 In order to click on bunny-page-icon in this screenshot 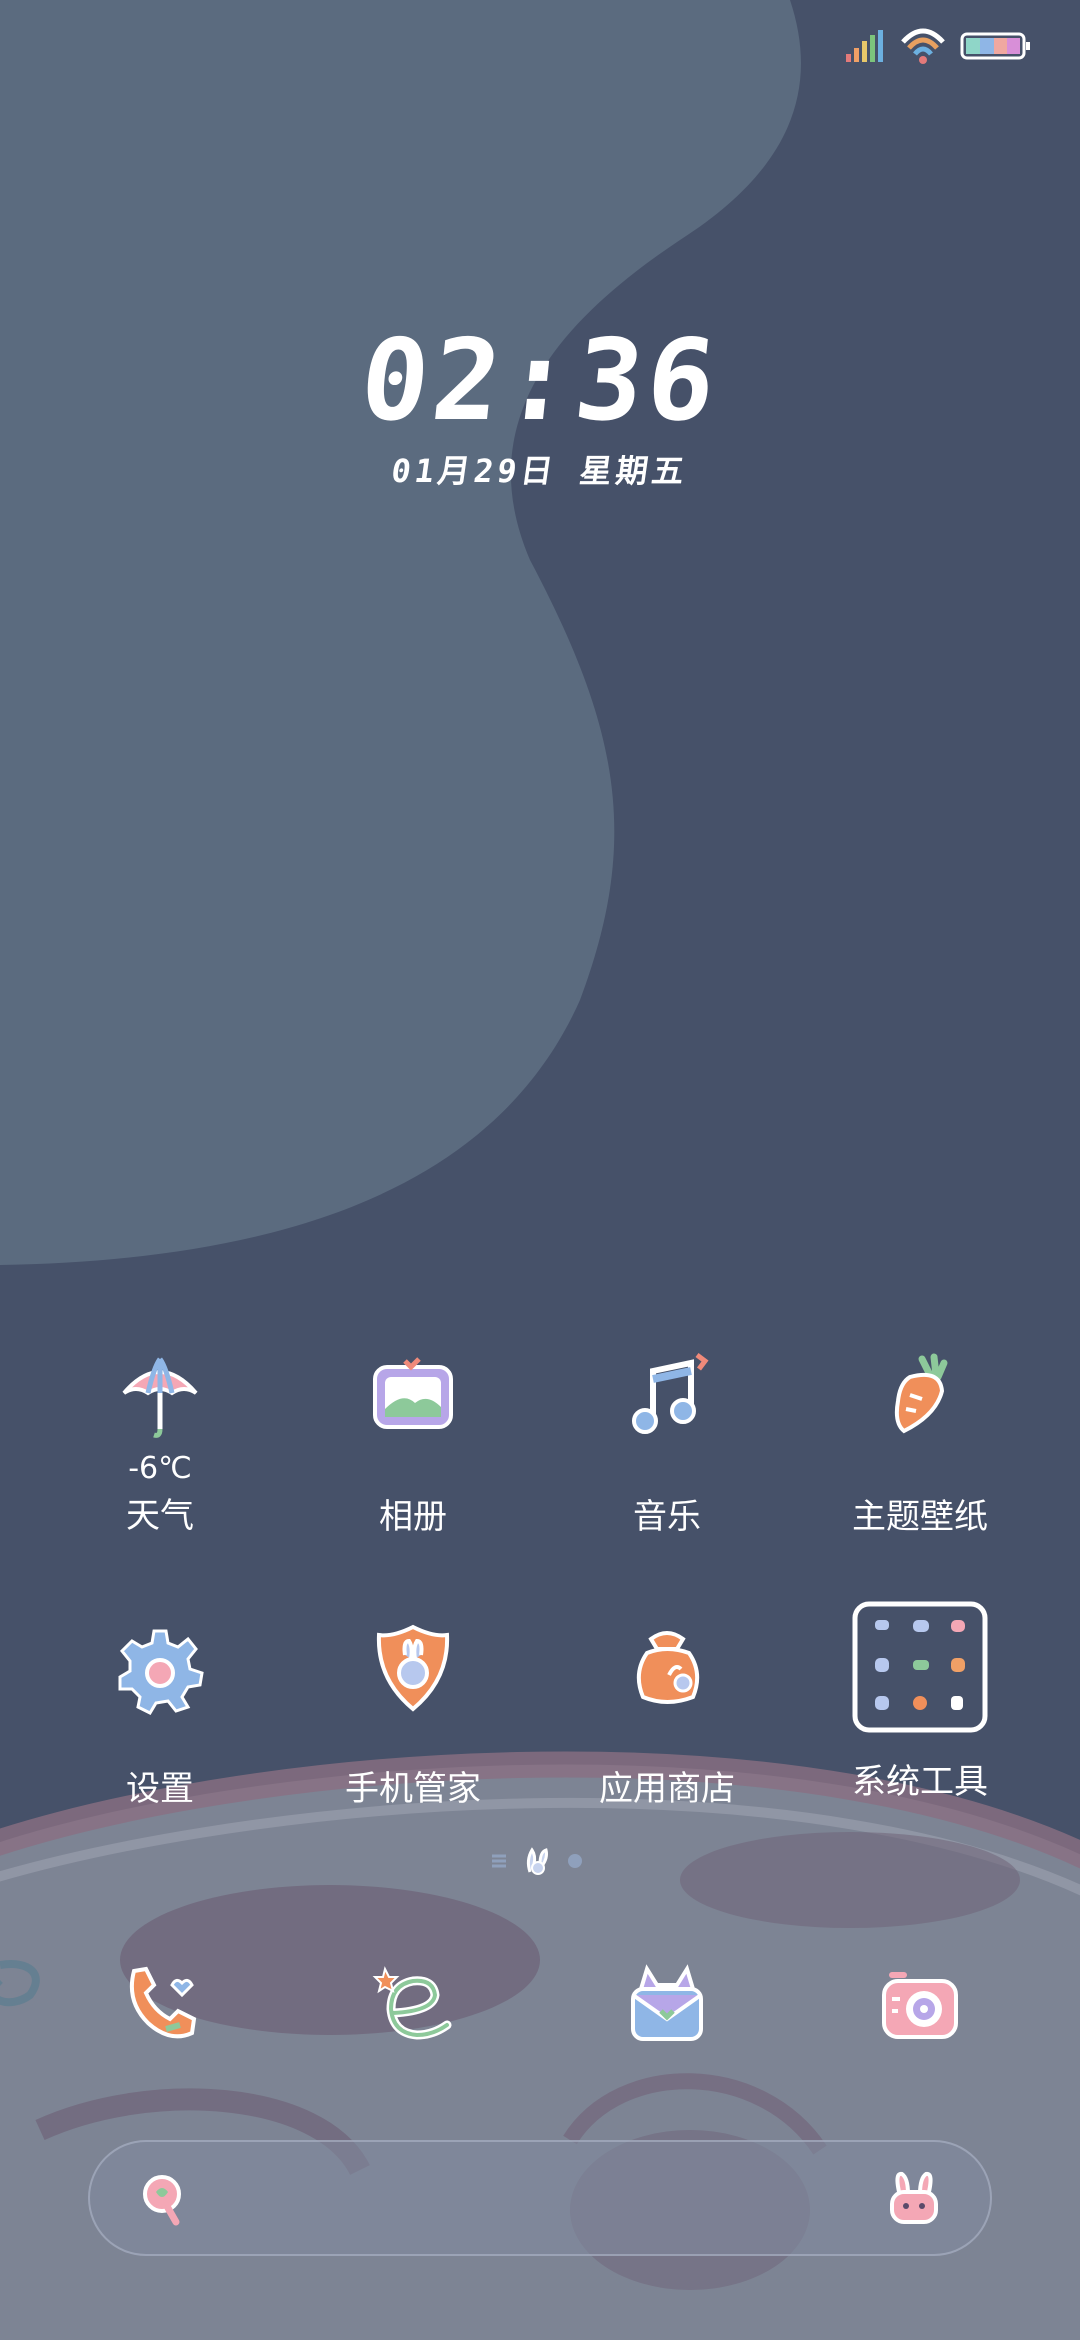, I will do `click(537, 1861)`.